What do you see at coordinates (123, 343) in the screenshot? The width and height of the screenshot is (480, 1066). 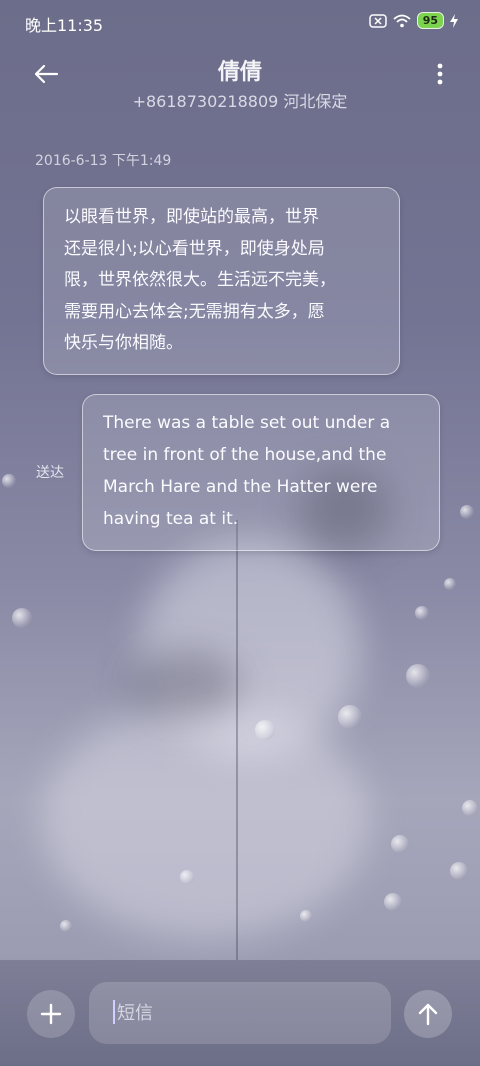 I see `message-line: 快乐与你相随。` at bounding box center [123, 343].